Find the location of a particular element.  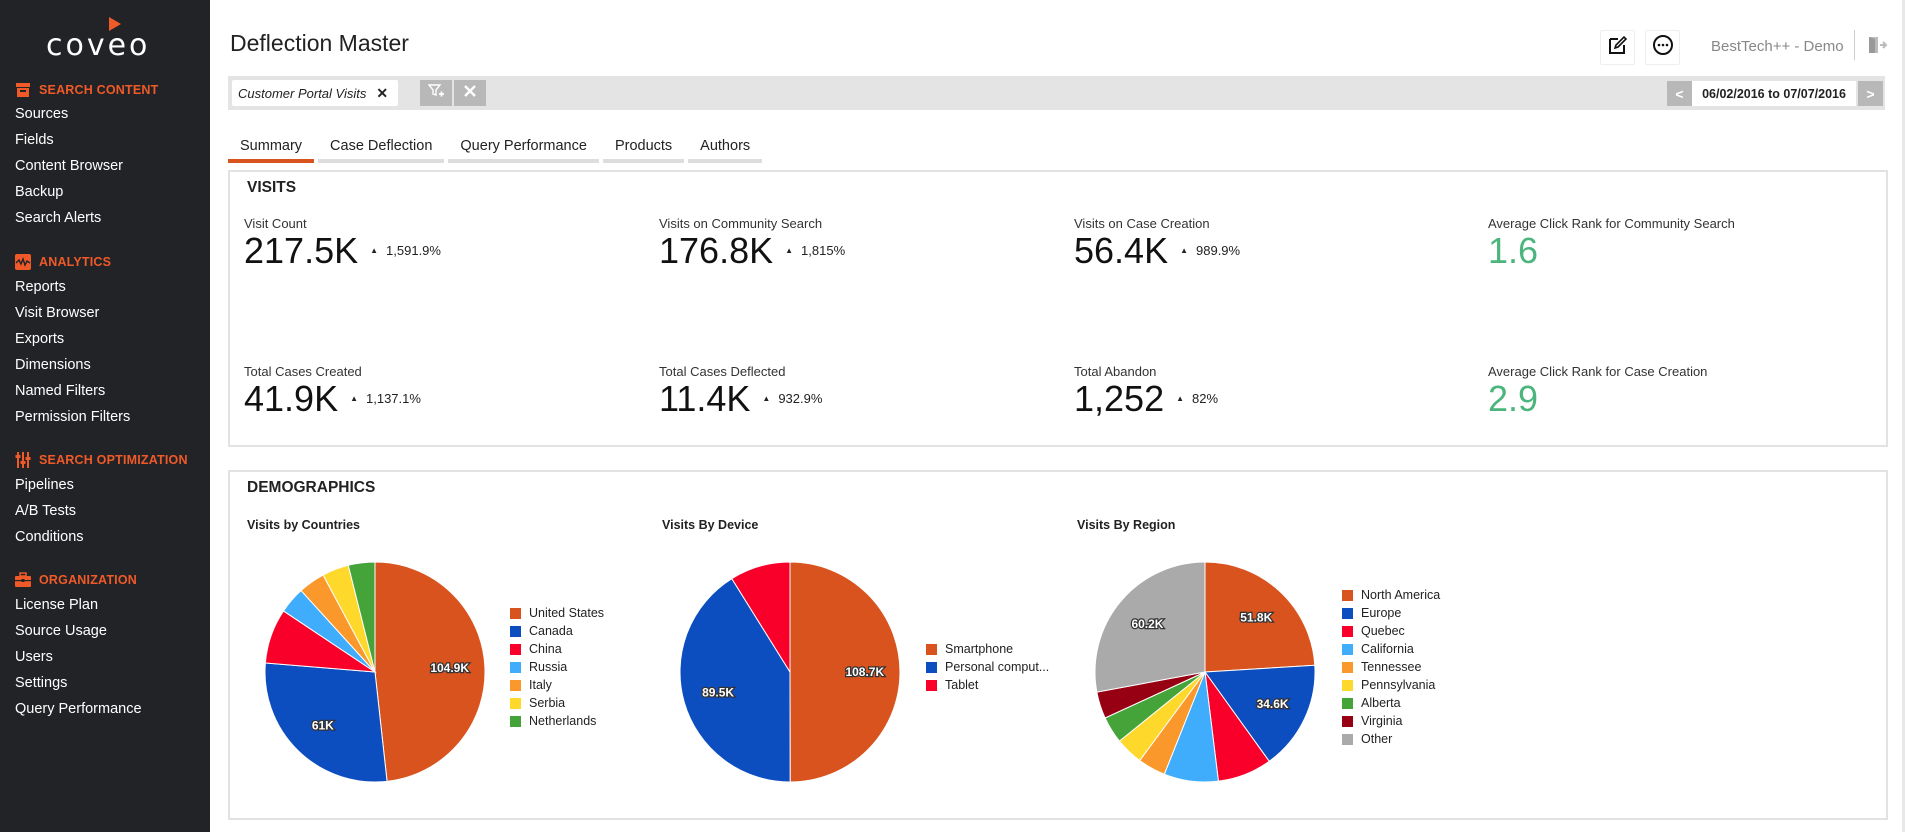

legend-item-pennsylvania: Pennsylvania is located at coordinates (1391, 685).